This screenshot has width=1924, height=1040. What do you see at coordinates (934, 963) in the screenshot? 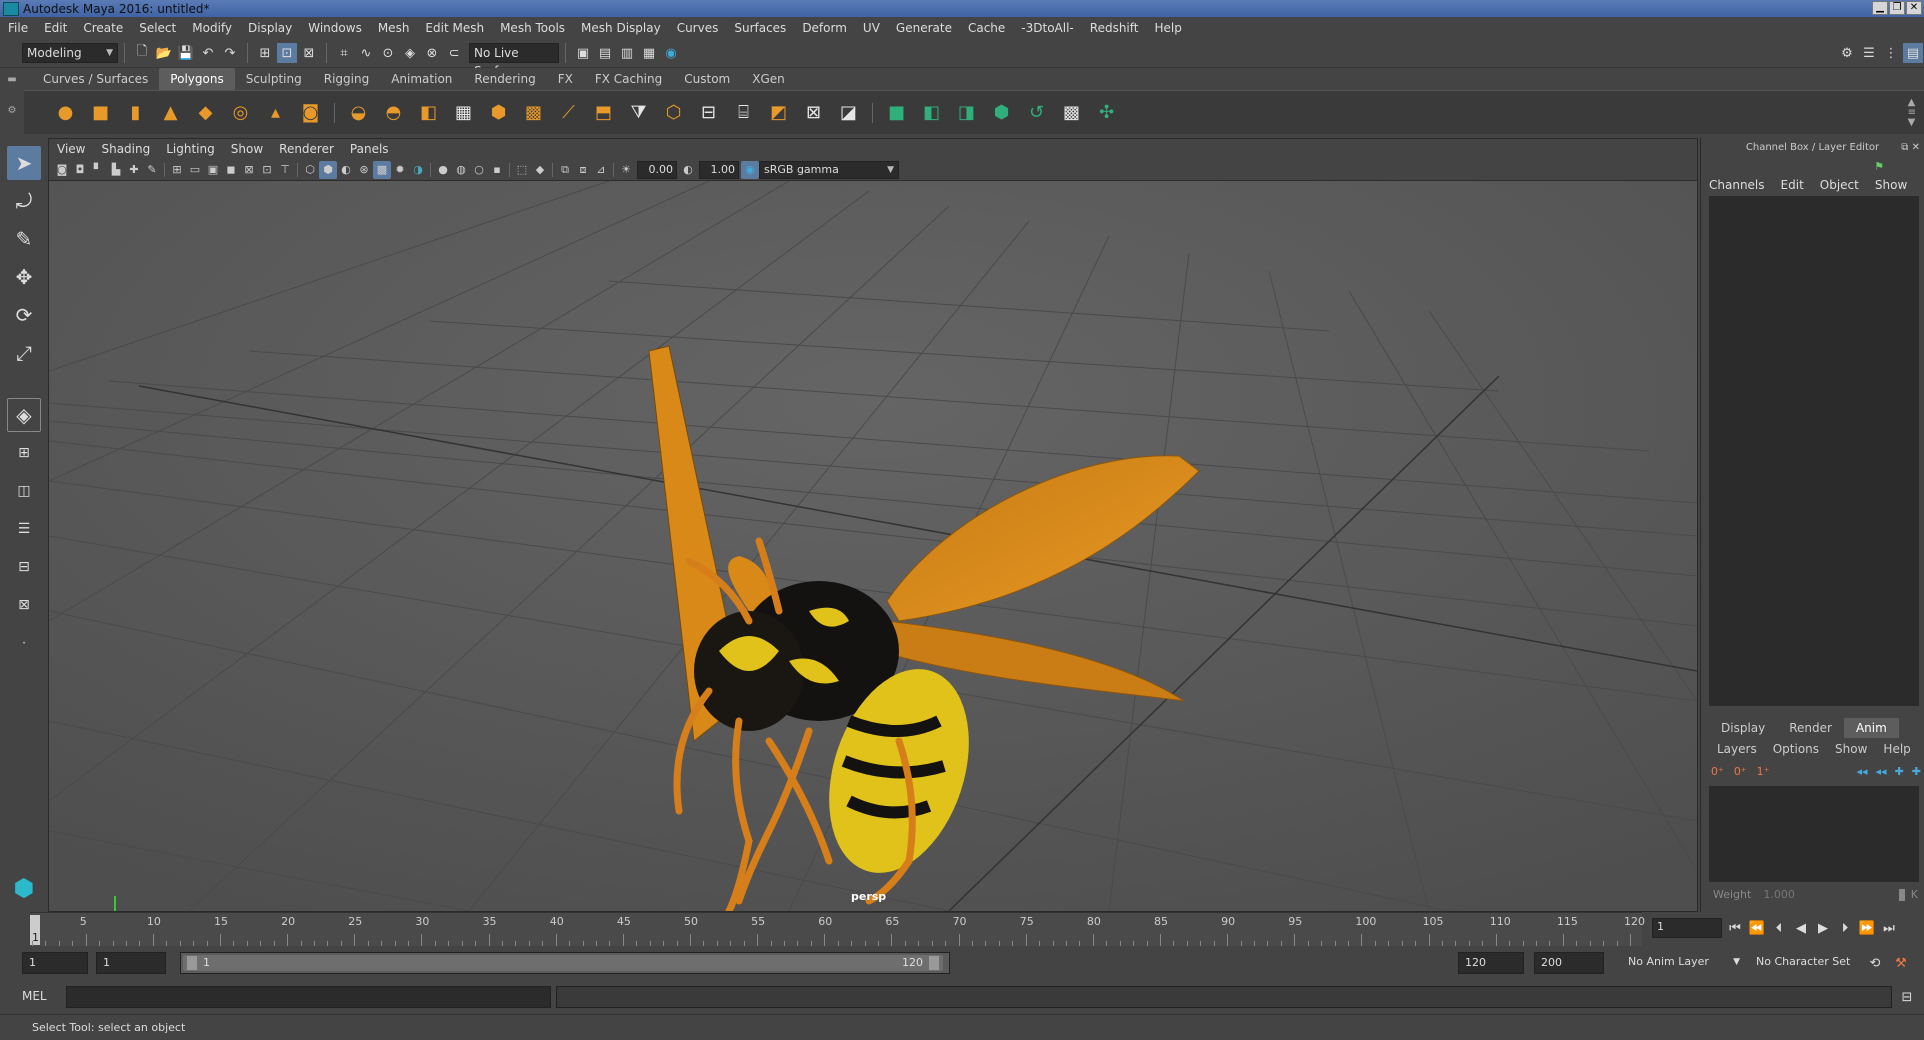
I see `range-end-handle` at bounding box center [934, 963].